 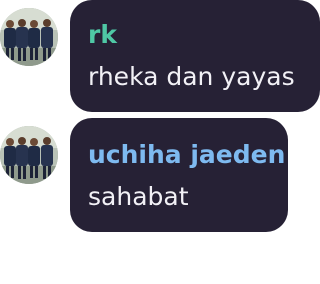 I want to click on message-text: sahabat, so click(x=138, y=196).